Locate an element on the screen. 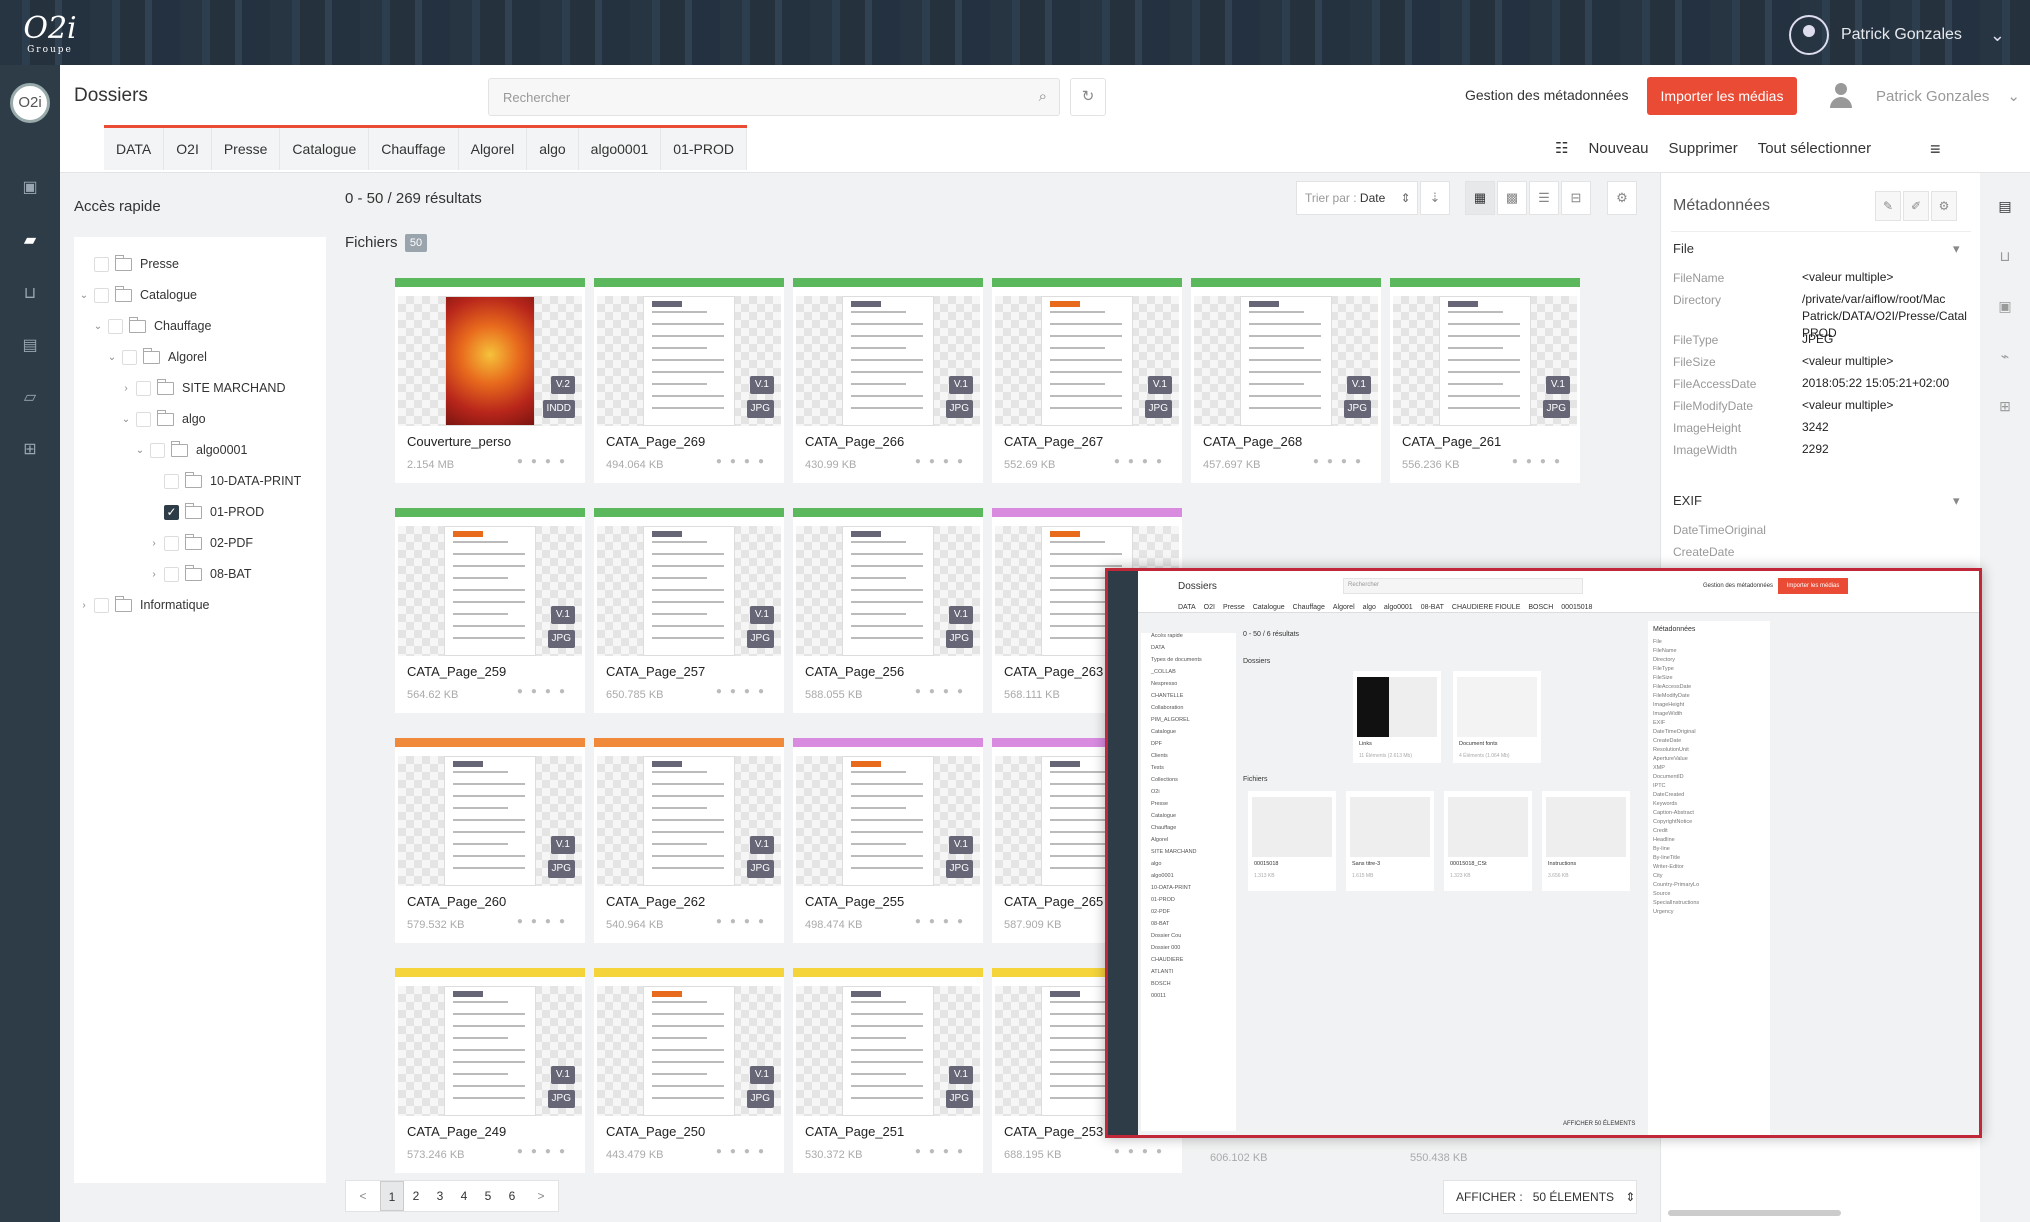 The height and width of the screenshot is (1222, 2030). delete-button: Supprimer is located at coordinates (1703, 148).